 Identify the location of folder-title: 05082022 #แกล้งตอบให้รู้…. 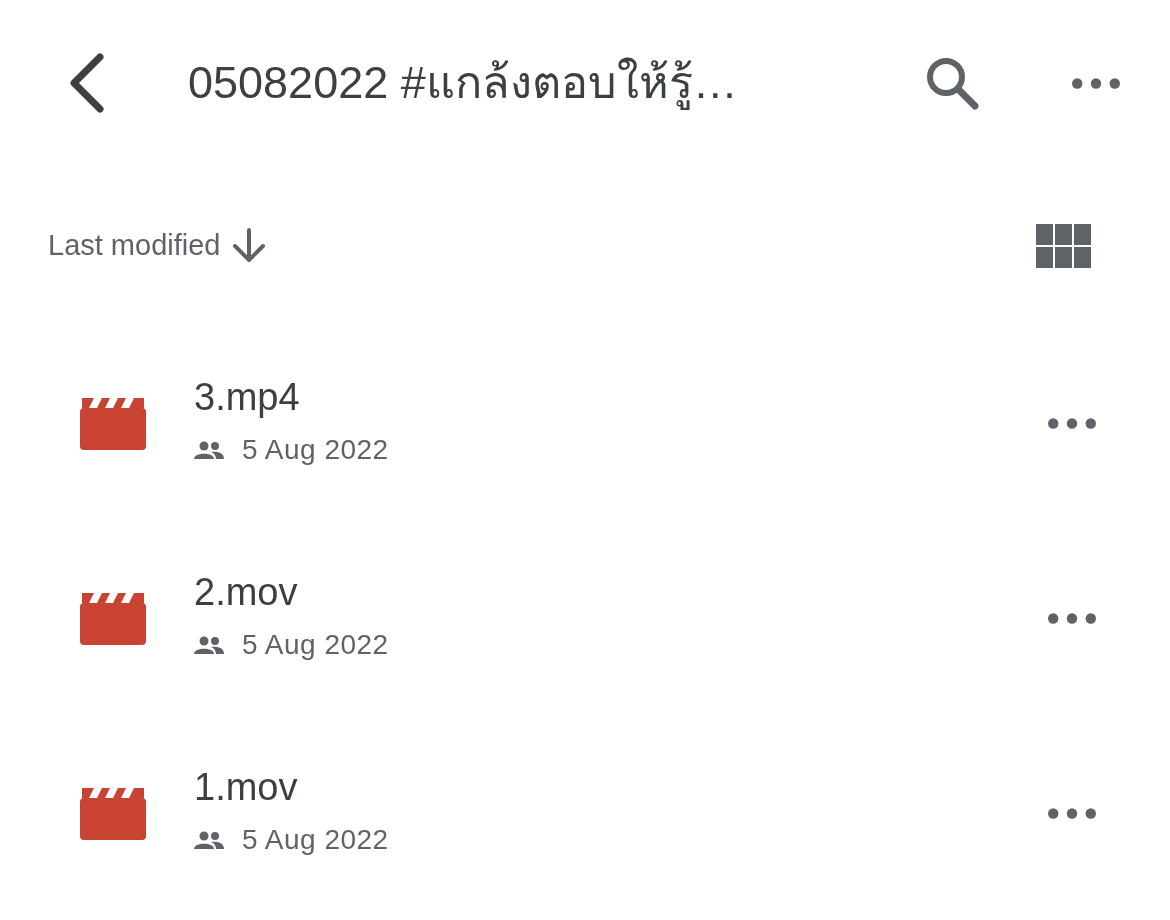
(463, 83).